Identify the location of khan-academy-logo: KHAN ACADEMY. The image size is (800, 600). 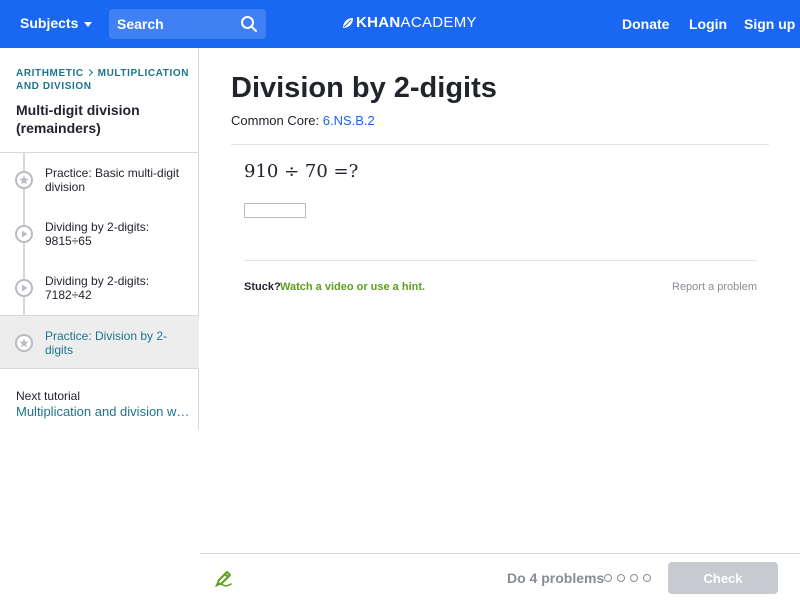
(409, 22).